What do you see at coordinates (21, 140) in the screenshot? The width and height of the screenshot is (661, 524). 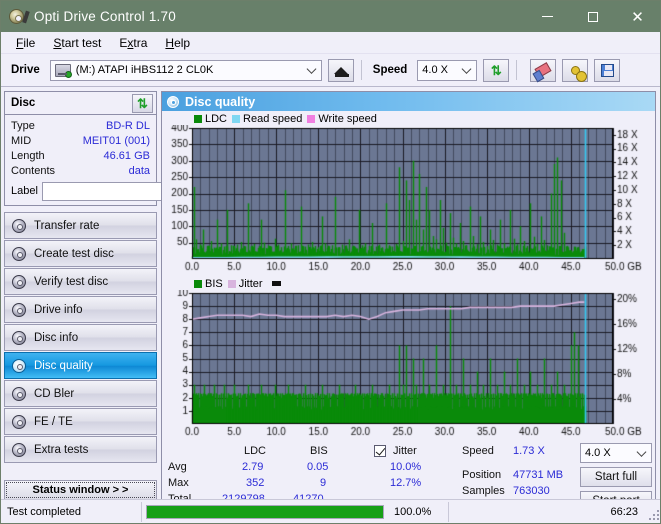 I see `disc-mid-label: MID` at bounding box center [21, 140].